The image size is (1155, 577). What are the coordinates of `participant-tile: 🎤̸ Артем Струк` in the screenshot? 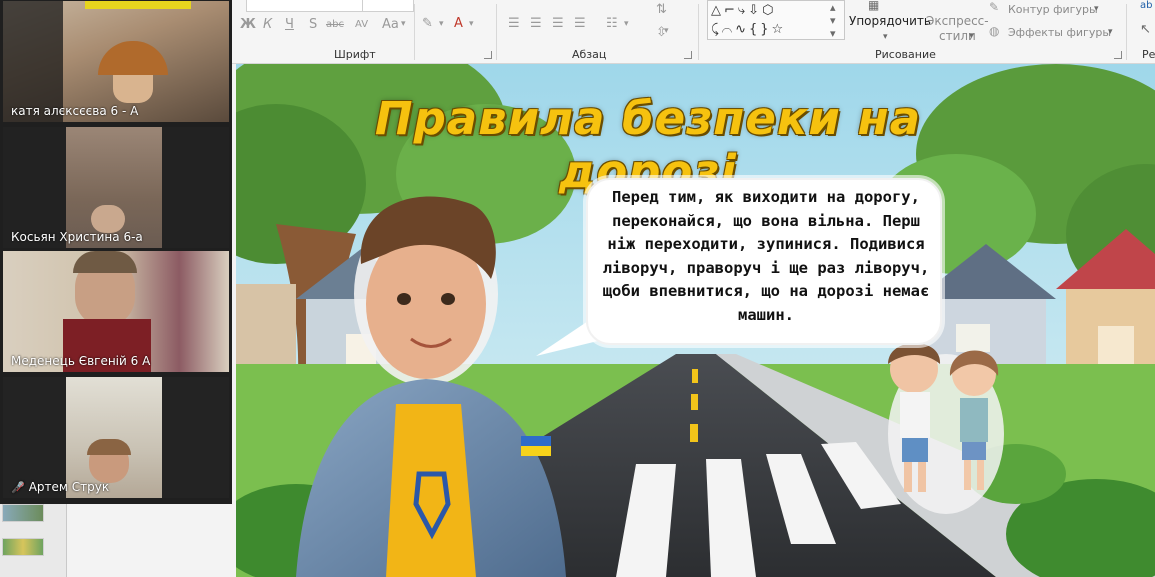 It's located at (116, 437).